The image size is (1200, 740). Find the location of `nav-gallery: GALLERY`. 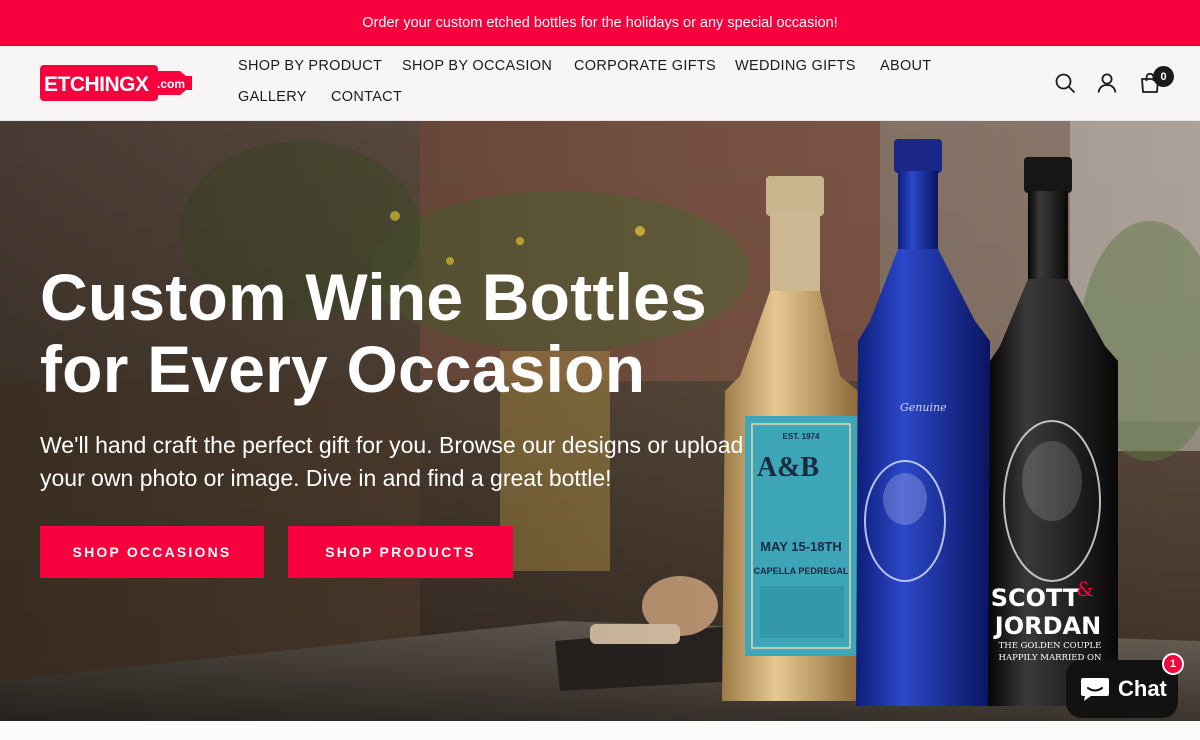

nav-gallery: GALLERY is located at coordinates (272, 97).